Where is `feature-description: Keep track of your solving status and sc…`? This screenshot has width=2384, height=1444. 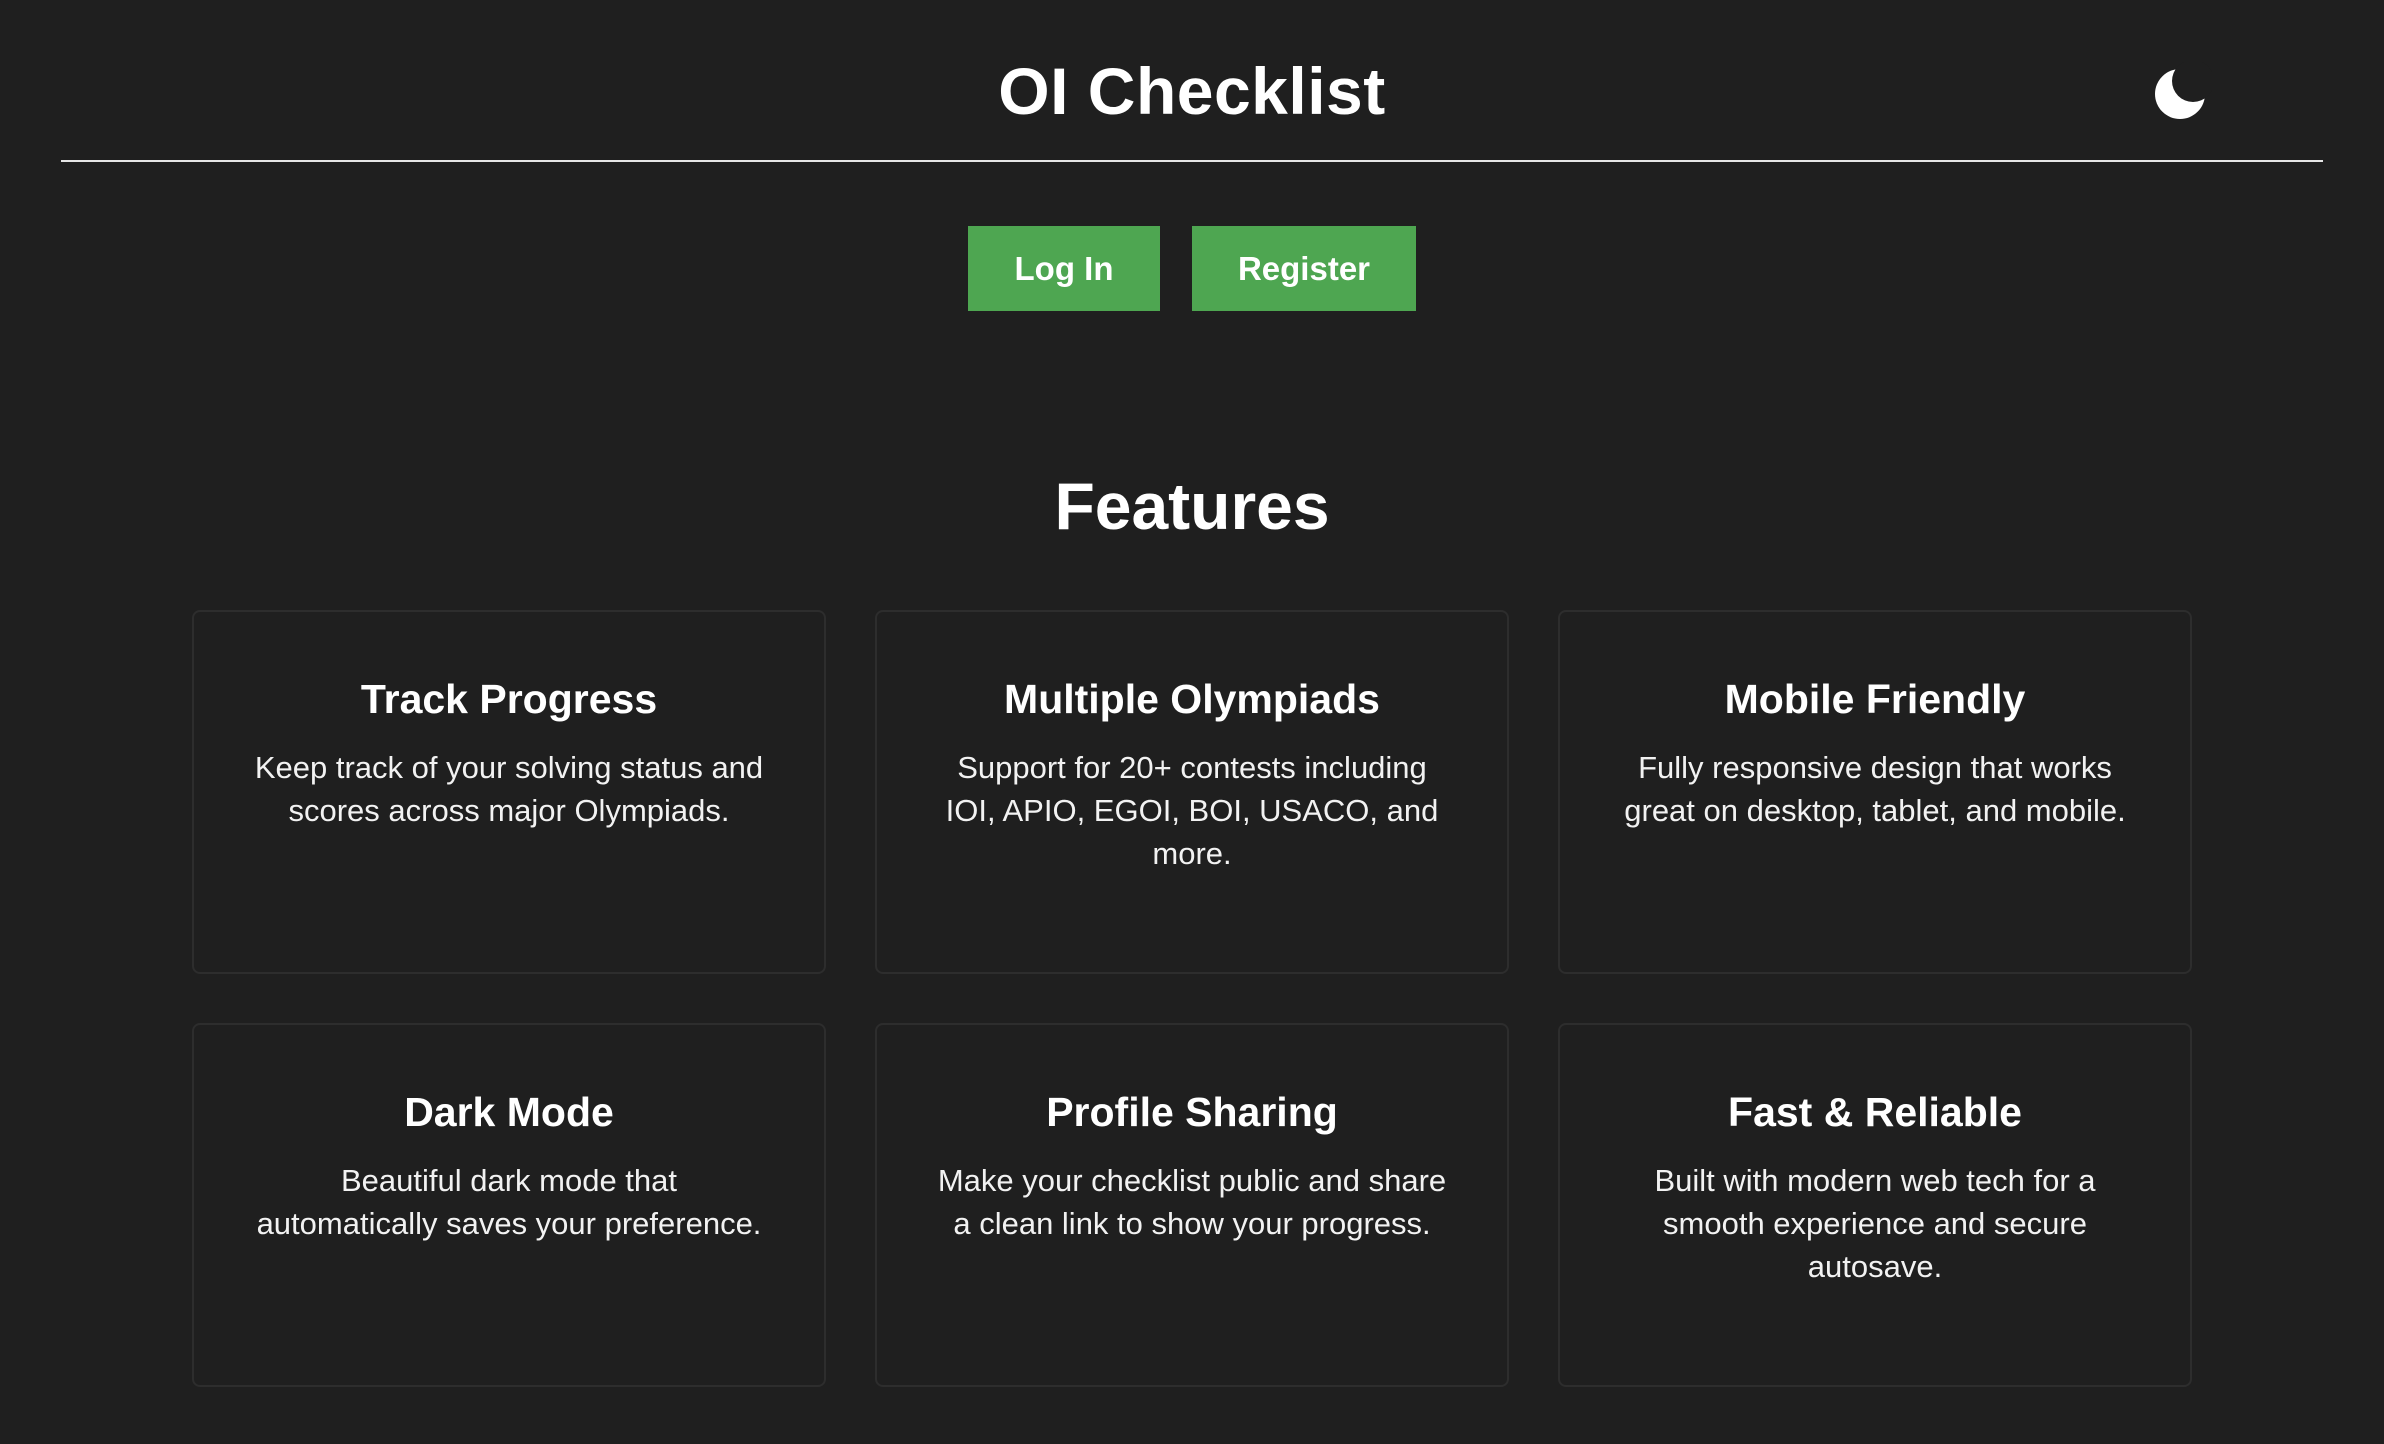 feature-description: Keep track of your solving status and sc… is located at coordinates (509, 789).